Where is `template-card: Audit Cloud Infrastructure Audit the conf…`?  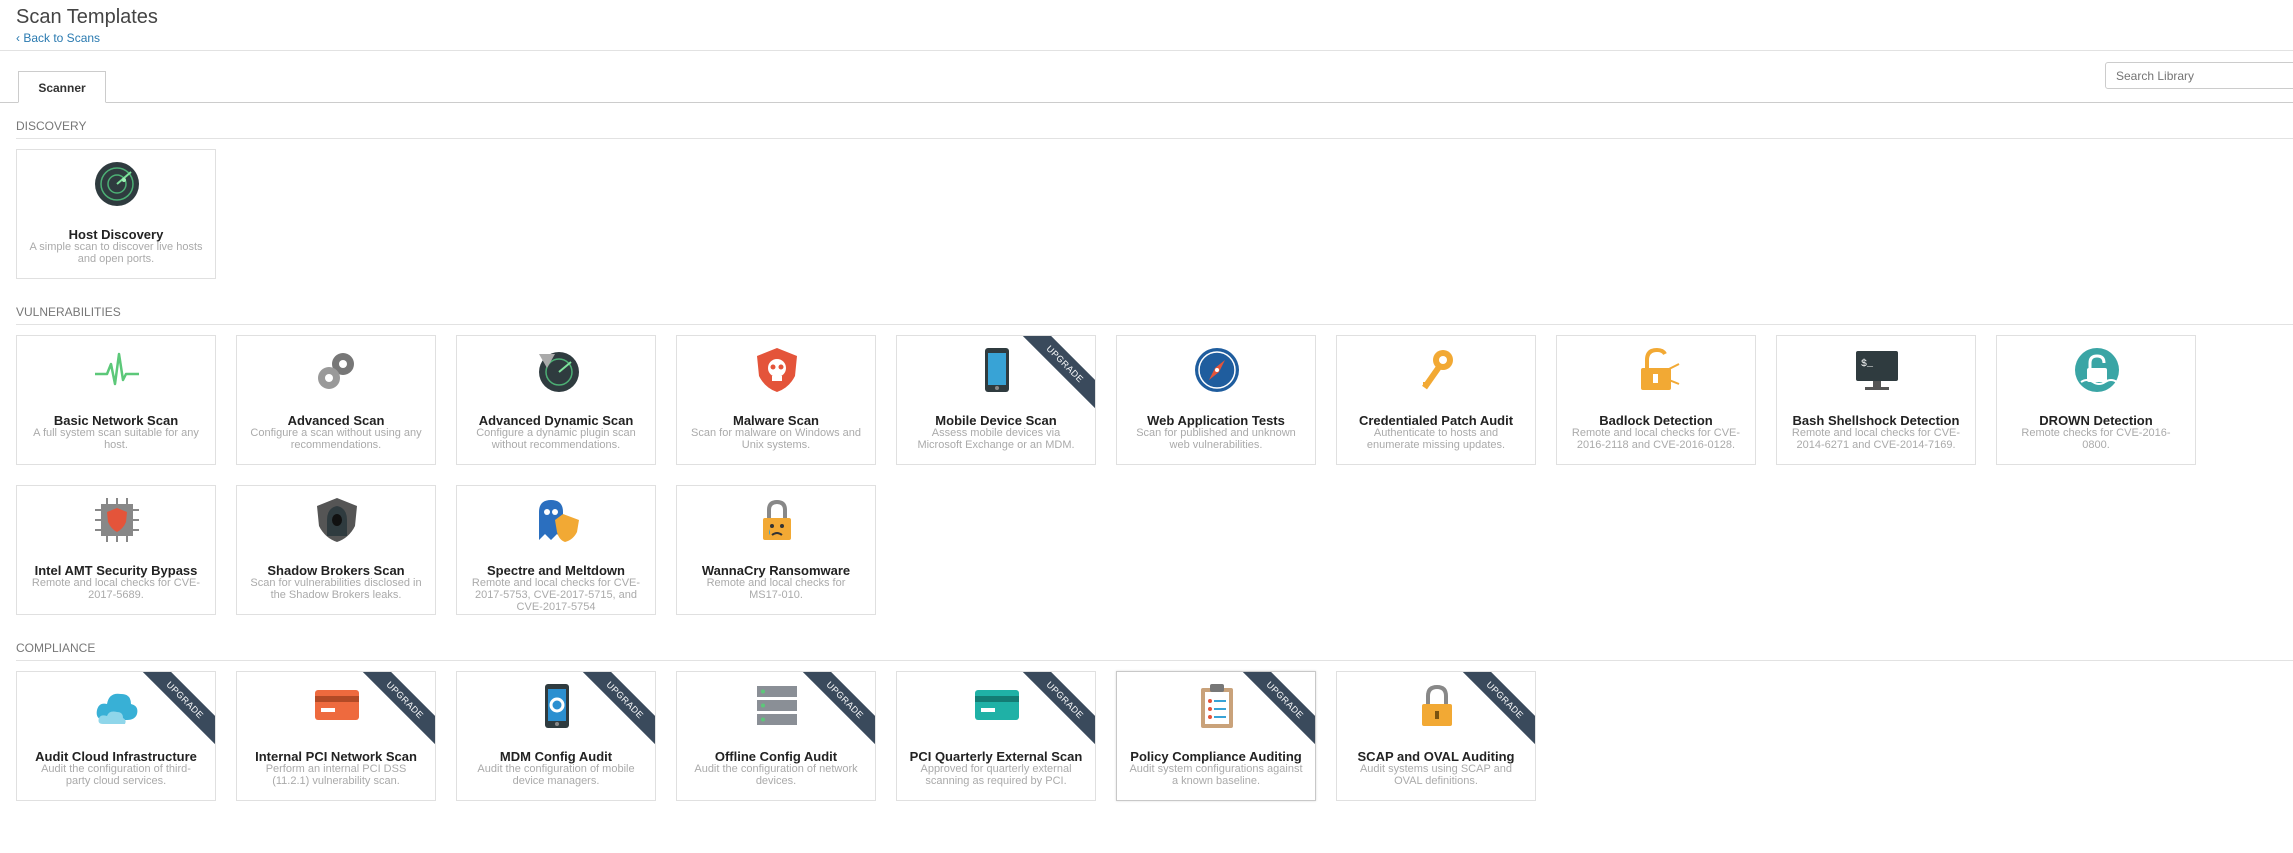 template-card: Audit Cloud Infrastructure Audit the conf… is located at coordinates (116, 736).